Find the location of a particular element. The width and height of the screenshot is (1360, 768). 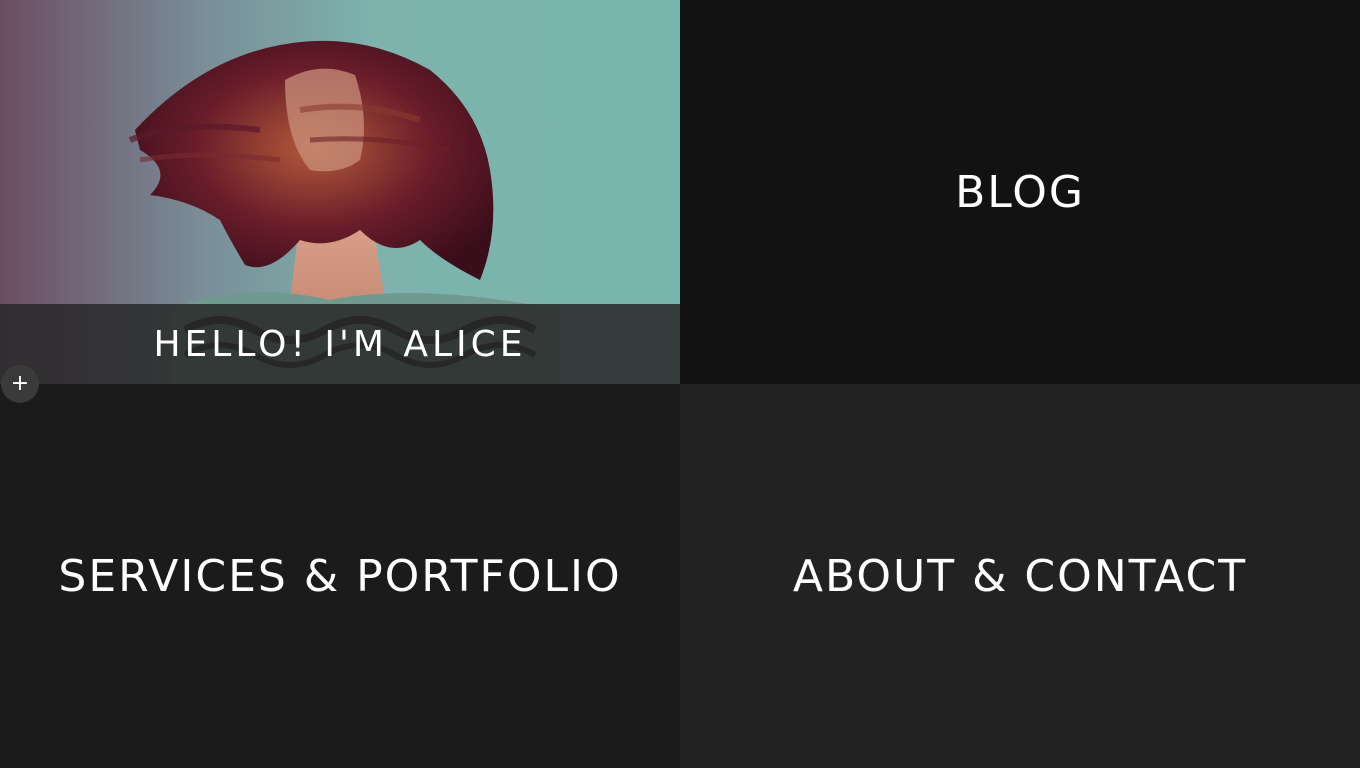

about-contact-label: ABOUT & CONTACT is located at coordinates (1020, 576).